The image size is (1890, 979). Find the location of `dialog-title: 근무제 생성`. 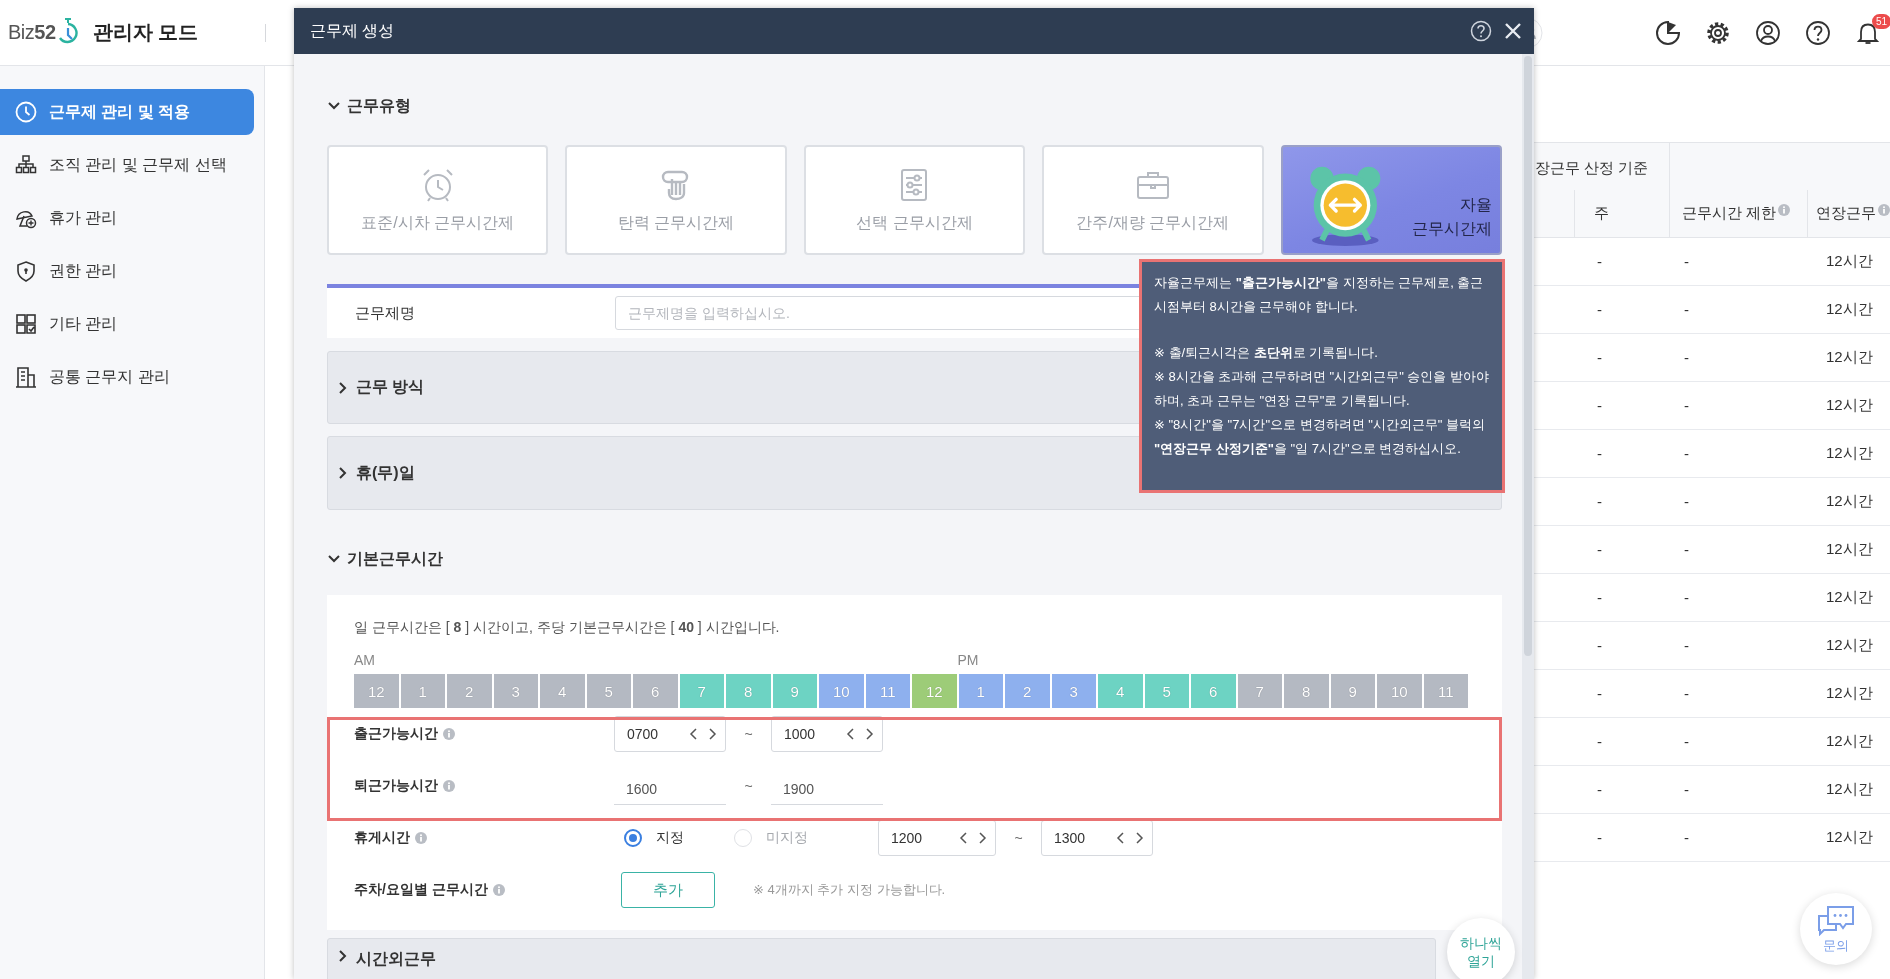

dialog-title: 근무제 생성 is located at coordinates (352, 30).